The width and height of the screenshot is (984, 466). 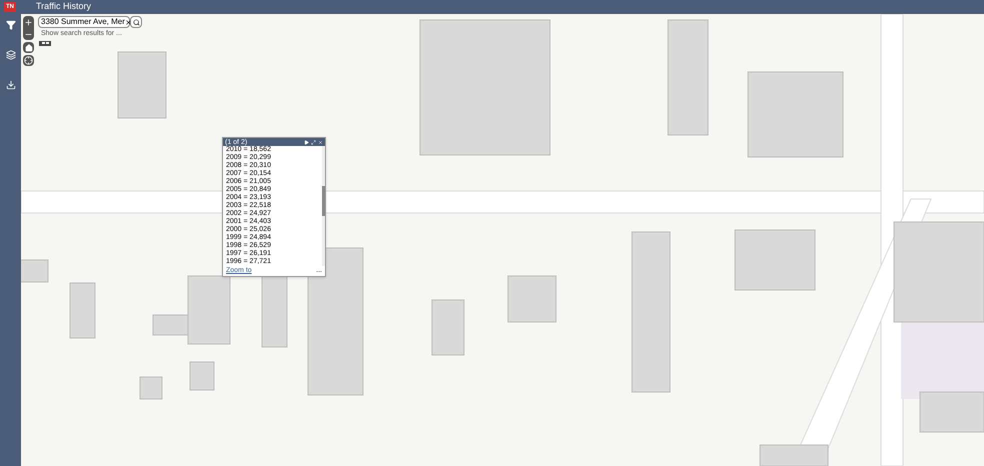 I want to click on next-icon, so click(x=306, y=142).